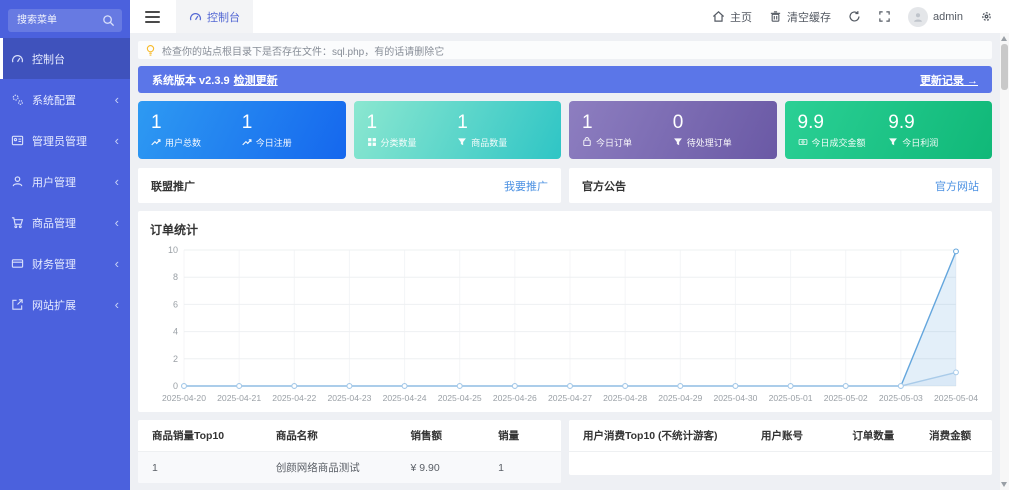 Image resolution: width=1009 pixels, height=490 pixels. I want to click on vertical-scrollbar, so click(1004, 261).